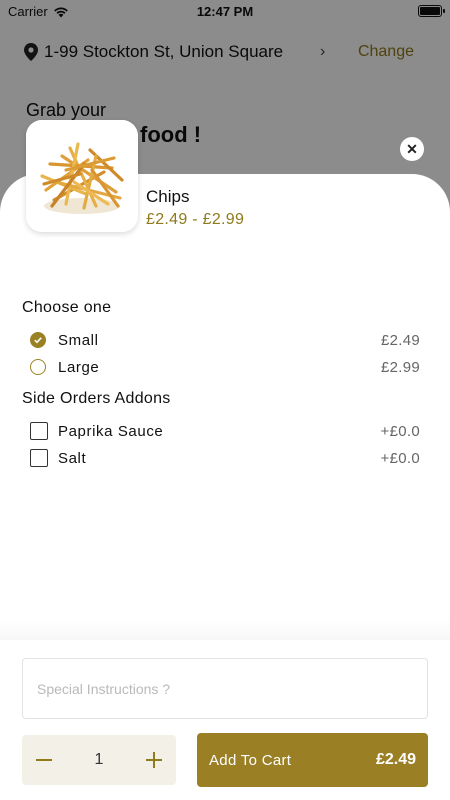  I want to click on option-label: Paprika Sauce, so click(111, 431).